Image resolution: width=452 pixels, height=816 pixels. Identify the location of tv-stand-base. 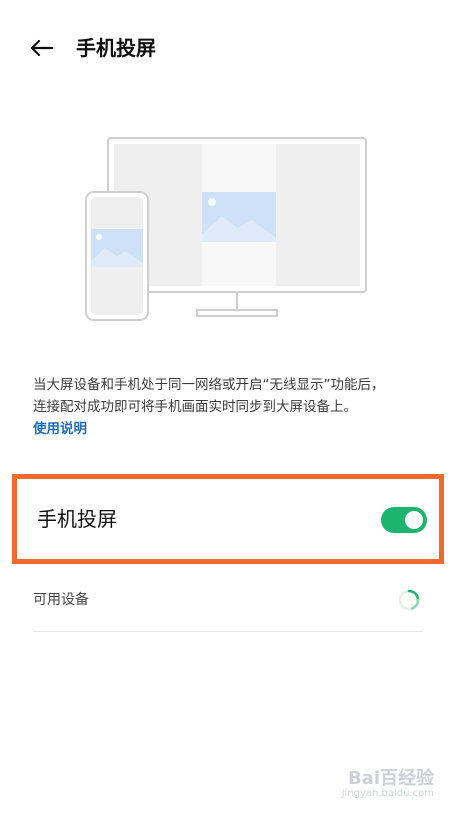
(237, 313).